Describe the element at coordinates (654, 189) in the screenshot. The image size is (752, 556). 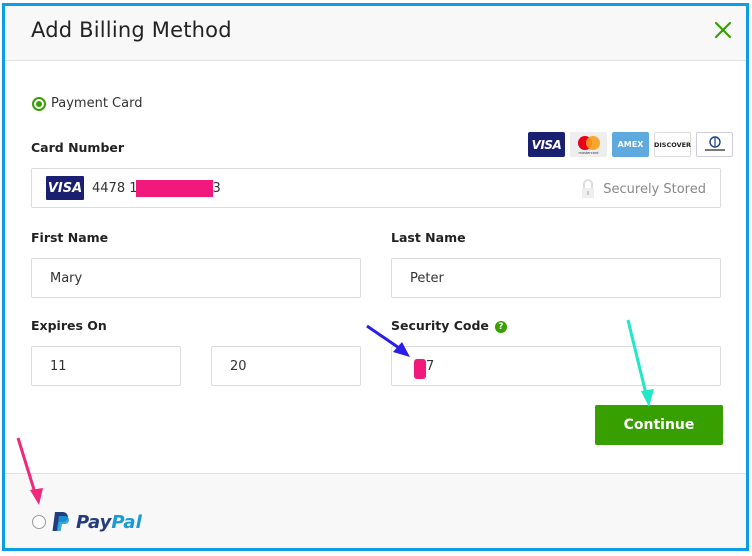
I see `securely-stored-text: Securely Stored` at that location.